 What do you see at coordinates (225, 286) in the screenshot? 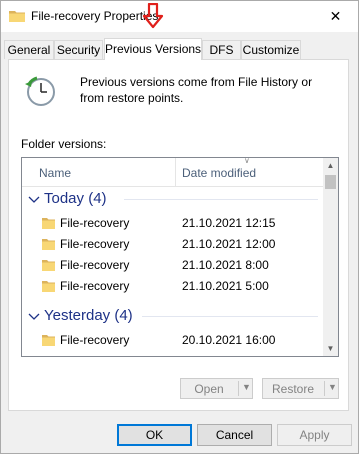
I see `version-date: 21.10.2021 5:00` at bounding box center [225, 286].